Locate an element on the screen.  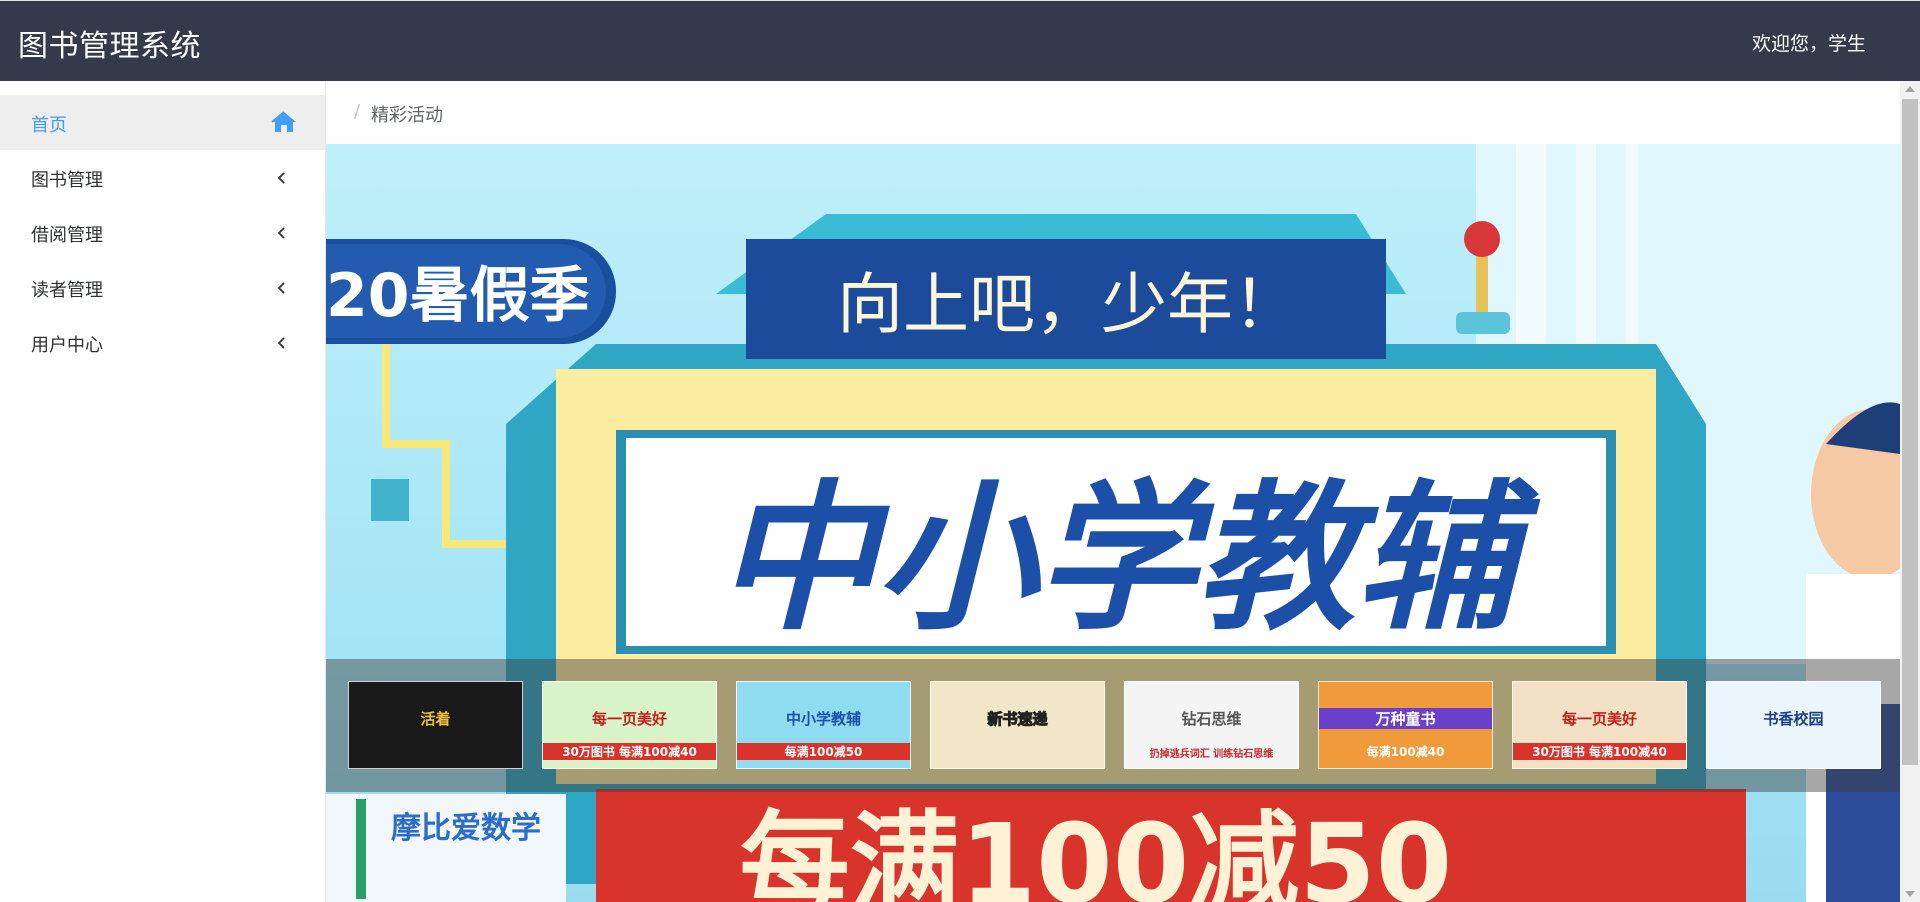
home-icon is located at coordinates (283, 121).